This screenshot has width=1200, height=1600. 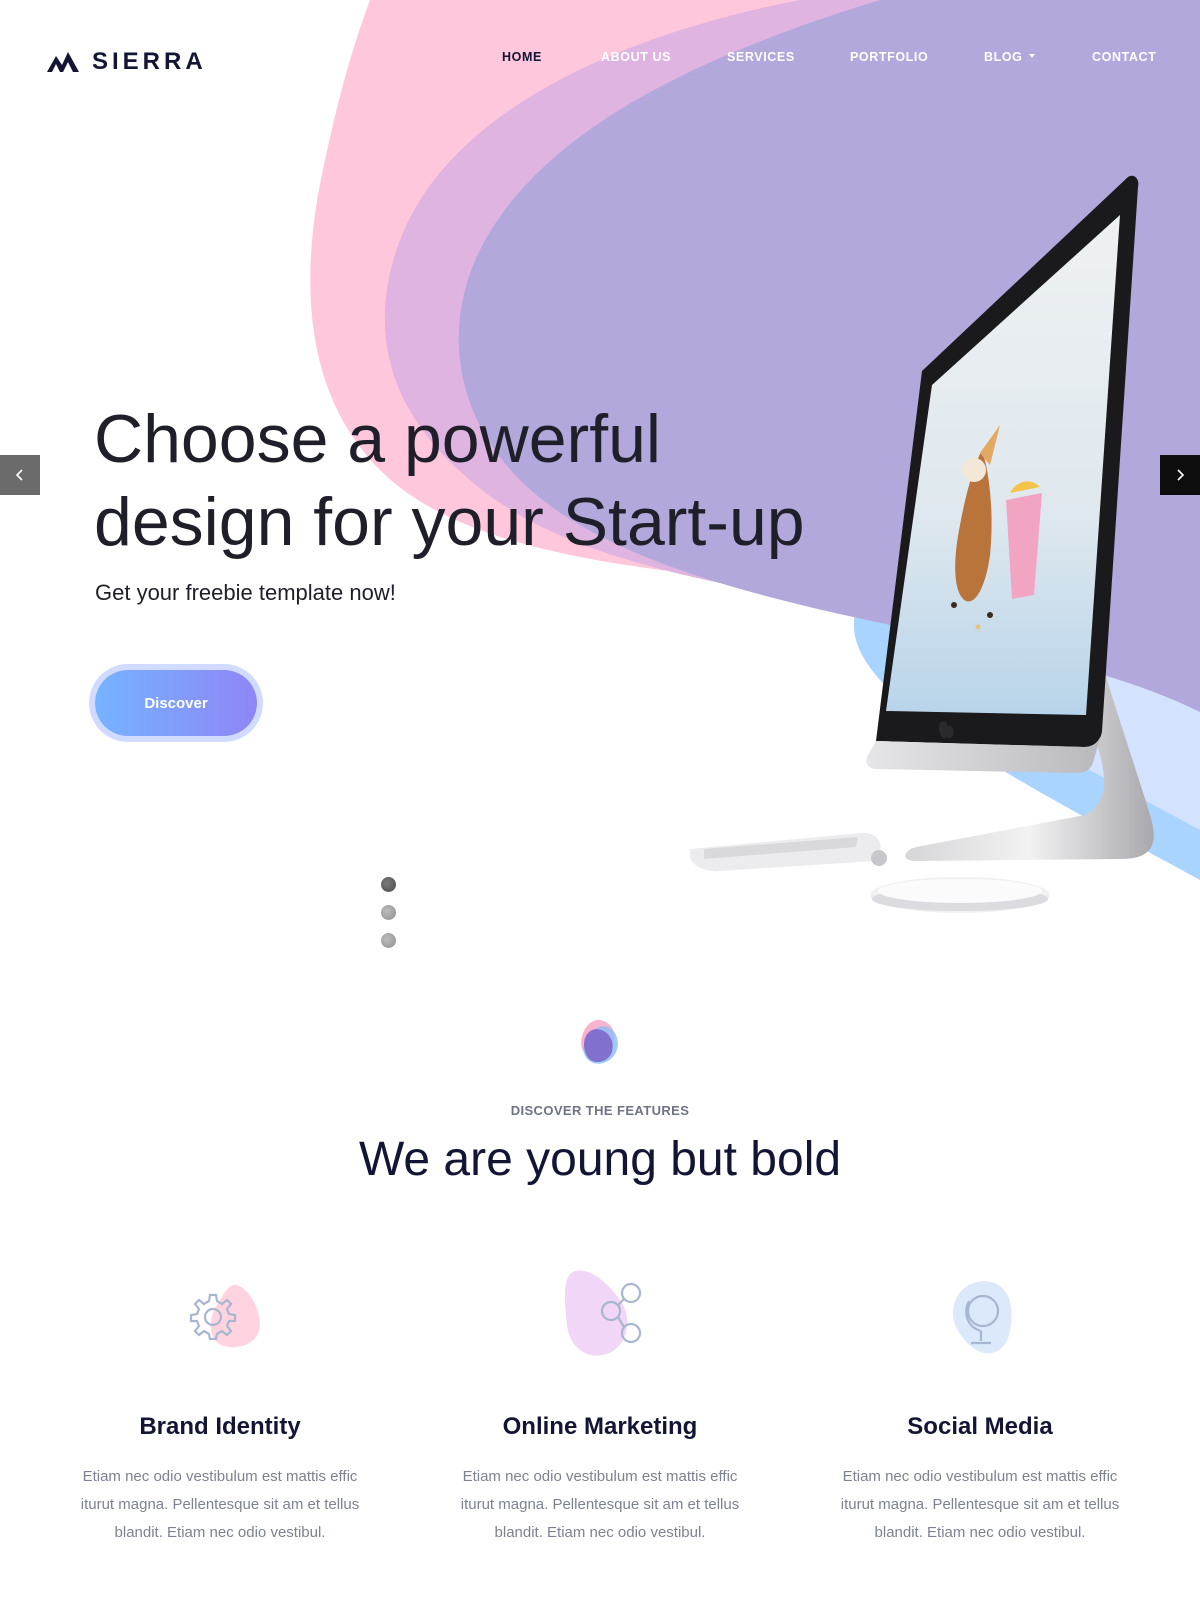 I want to click on gear-icon, so click(x=224, y=1316).